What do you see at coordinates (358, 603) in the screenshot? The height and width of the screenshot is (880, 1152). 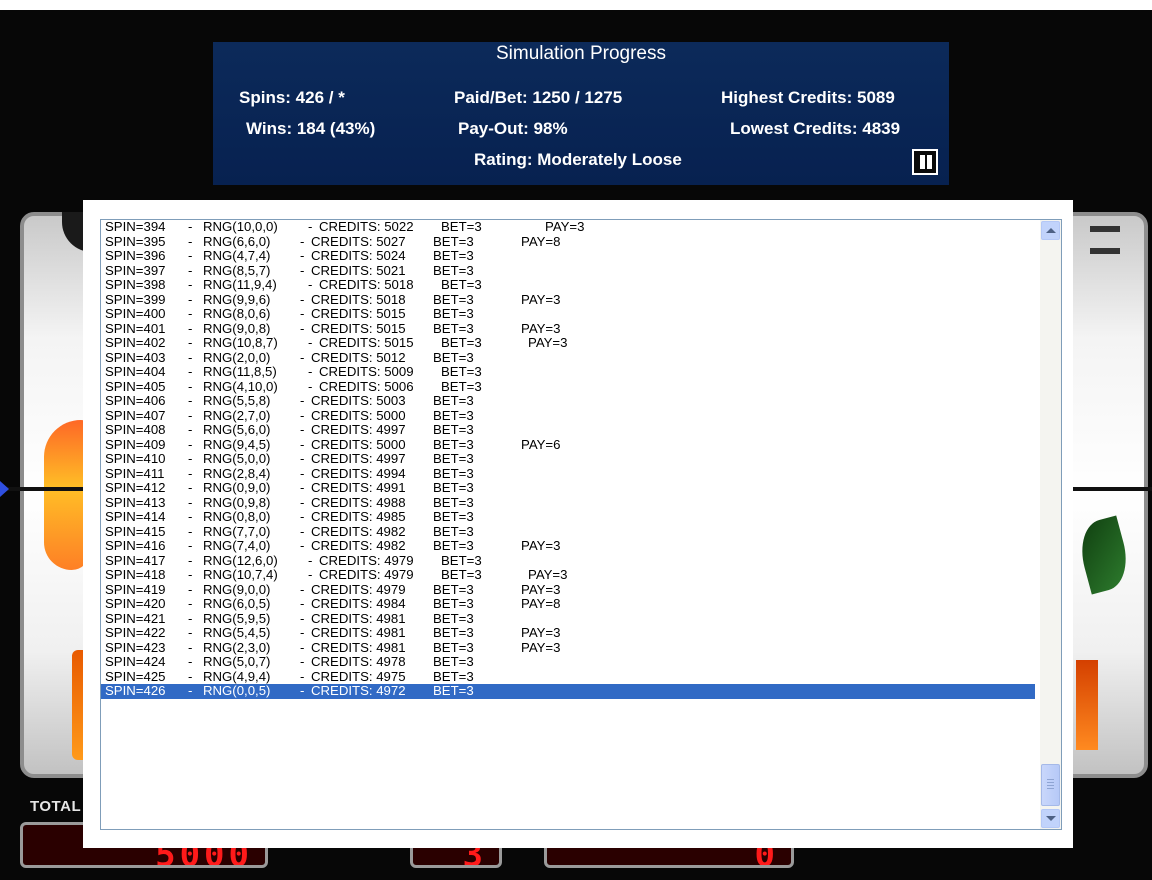 I see `log-credits: CREDITS: 4984` at bounding box center [358, 603].